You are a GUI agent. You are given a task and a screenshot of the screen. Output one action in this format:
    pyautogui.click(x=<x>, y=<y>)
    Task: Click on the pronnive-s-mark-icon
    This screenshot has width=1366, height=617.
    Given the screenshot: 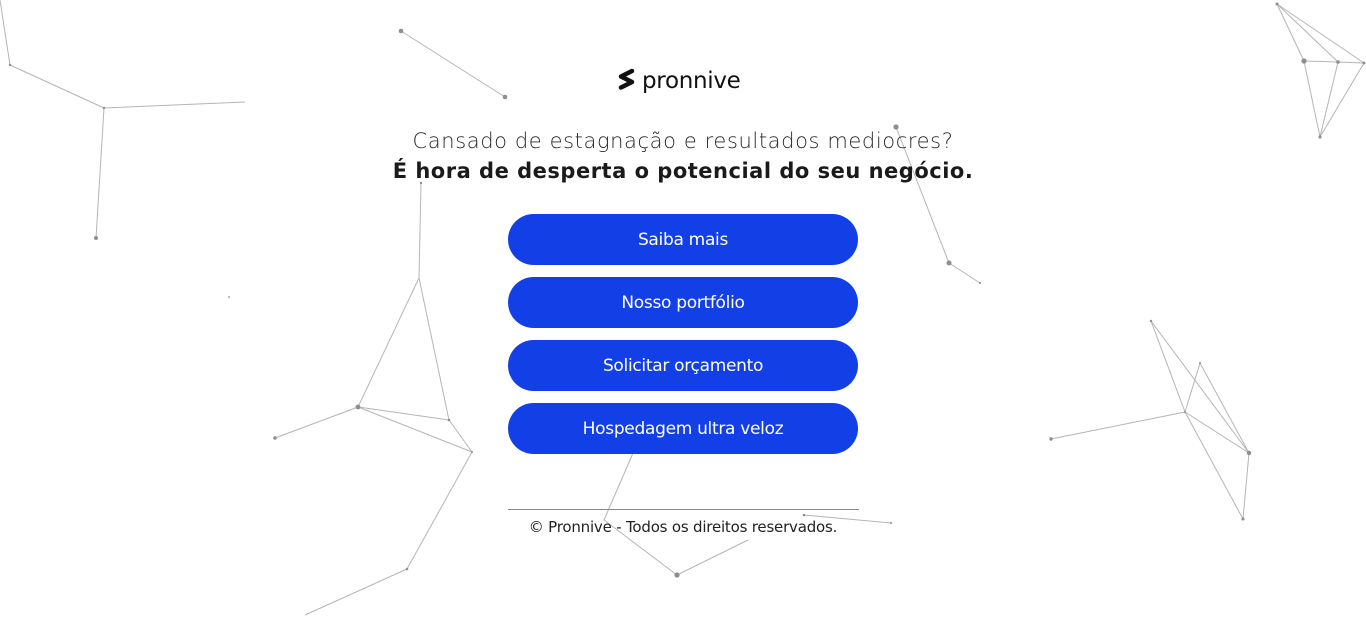 What is the action you would take?
    pyautogui.click(x=626, y=81)
    